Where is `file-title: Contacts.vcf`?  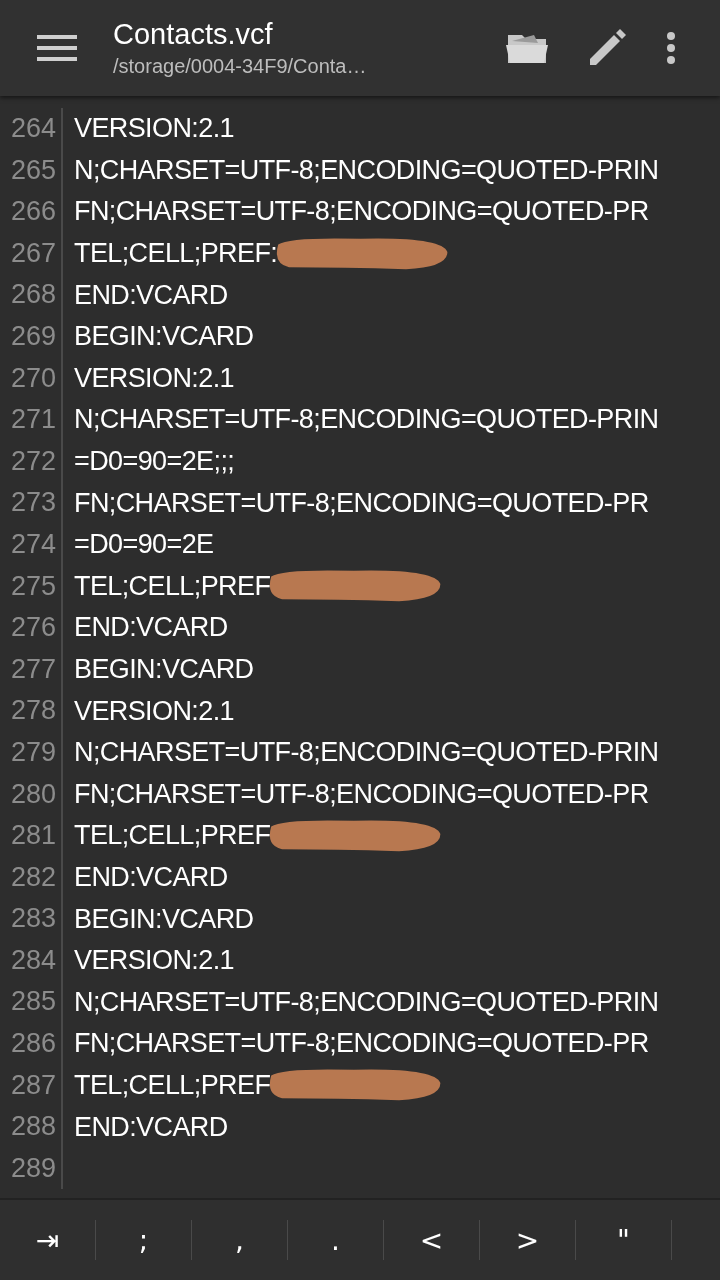 file-title: Contacts.vcf is located at coordinates (193, 34).